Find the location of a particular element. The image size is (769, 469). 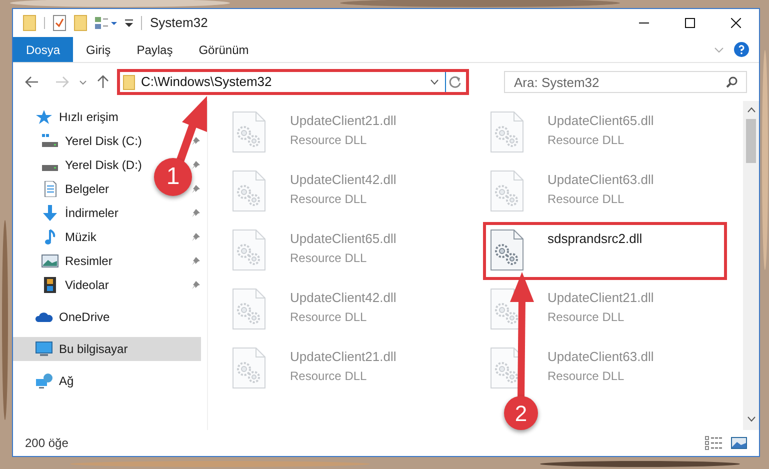

nav-item: Yerel Disk (C:) is located at coordinates (79, 141).